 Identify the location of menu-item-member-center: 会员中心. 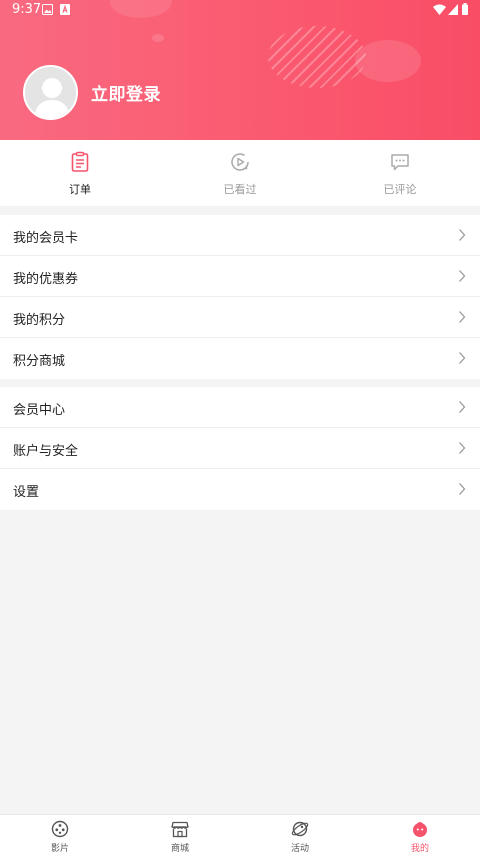
(240, 407).